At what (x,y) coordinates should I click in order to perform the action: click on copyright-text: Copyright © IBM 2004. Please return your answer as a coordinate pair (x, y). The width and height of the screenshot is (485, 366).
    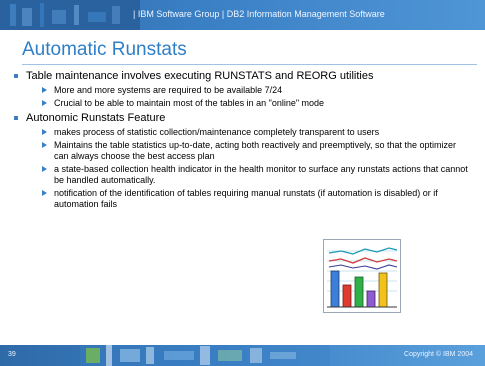
    Looking at the image, I should click on (438, 354).